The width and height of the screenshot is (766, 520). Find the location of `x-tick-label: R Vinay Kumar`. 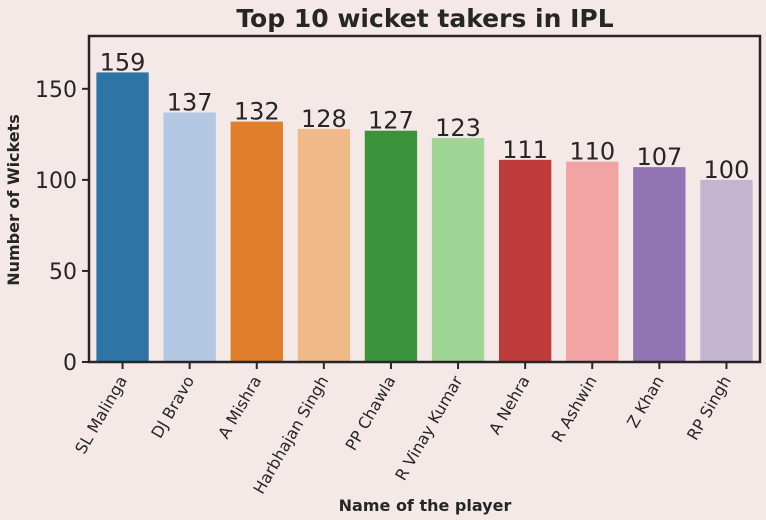

x-tick-label: R Vinay Kumar is located at coordinates (428, 428).